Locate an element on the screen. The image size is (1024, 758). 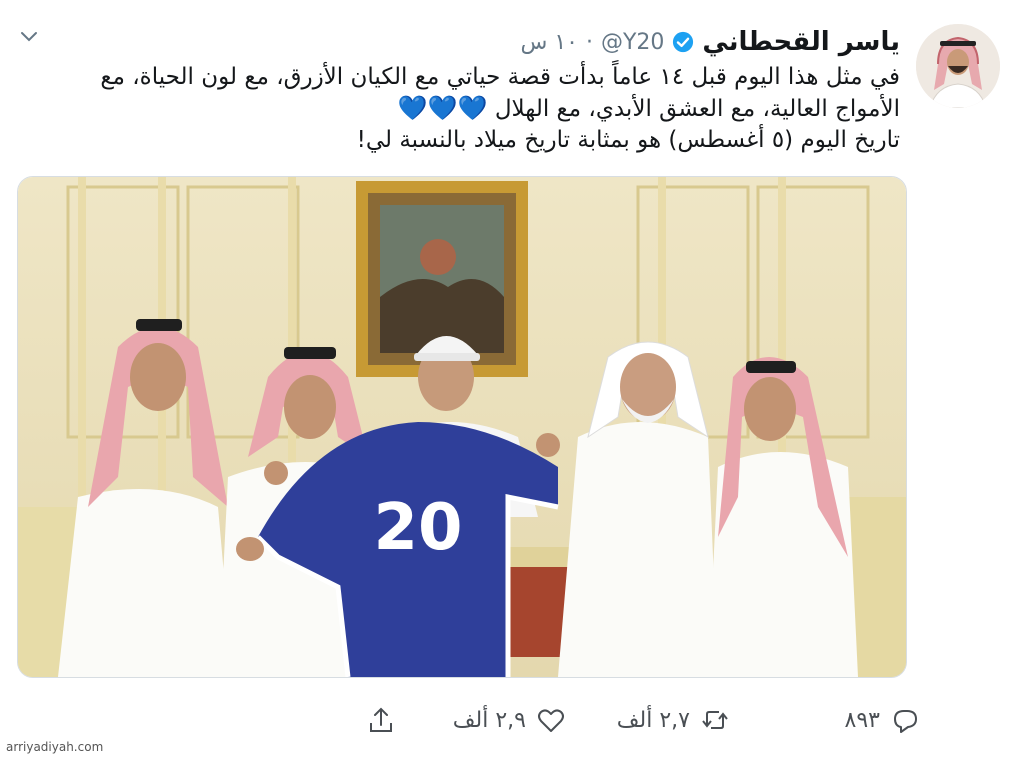
like-button: ٢,٩ ألف is located at coordinates (509, 720).